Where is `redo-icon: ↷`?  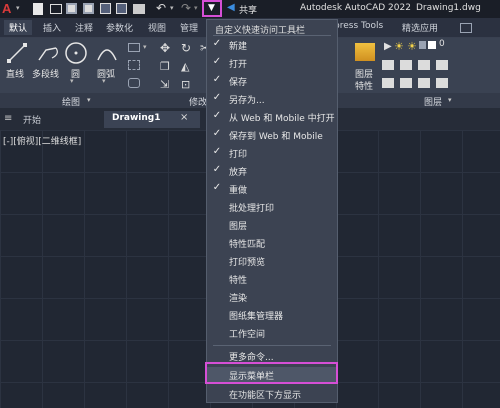
redo-icon: ↷ is located at coordinates (186, 8).